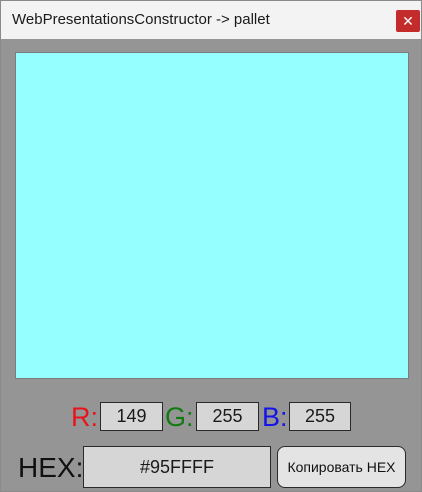 This screenshot has height=492, width=422. What do you see at coordinates (275, 417) in the screenshot?
I see `blue-label: B:` at bounding box center [275, 417].